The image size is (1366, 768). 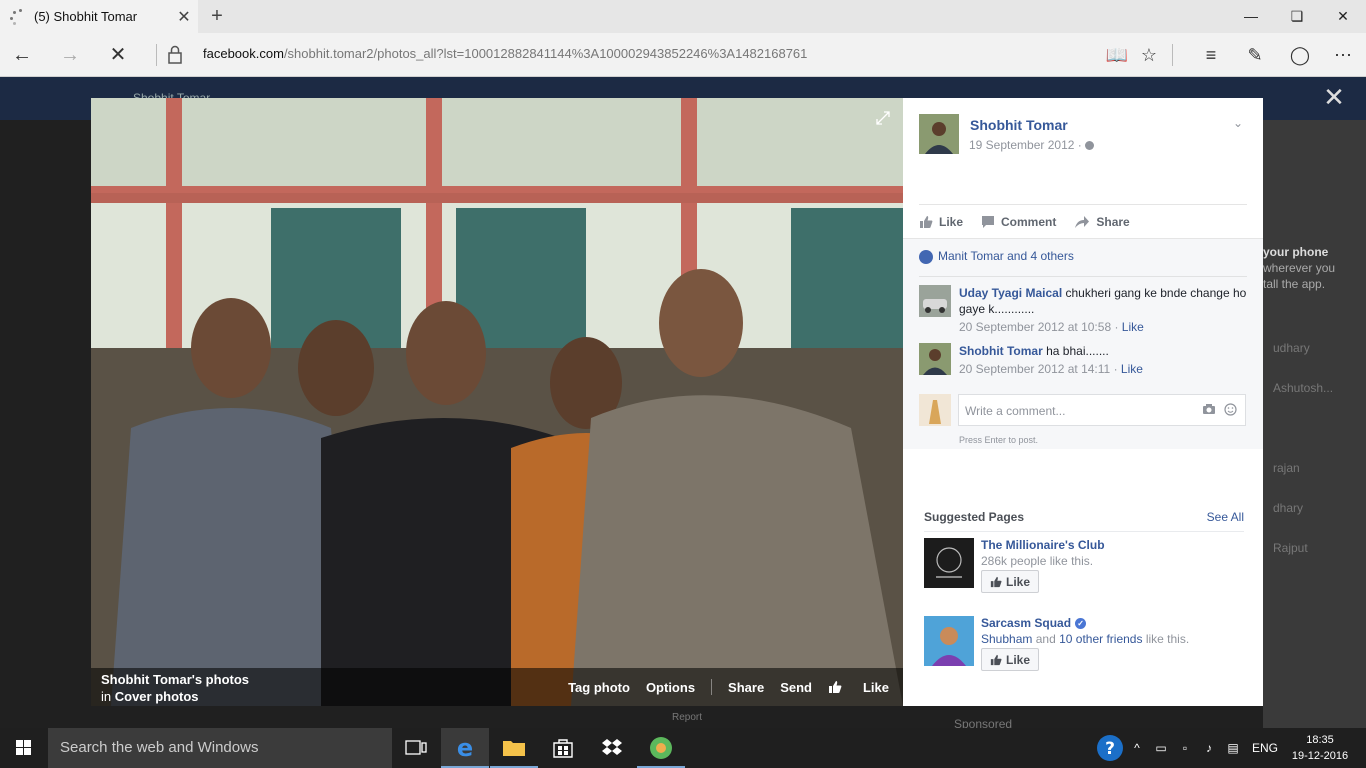 I want to click on commenter-name: Uday Tyagi Maical, so click(x=1010, y=293).